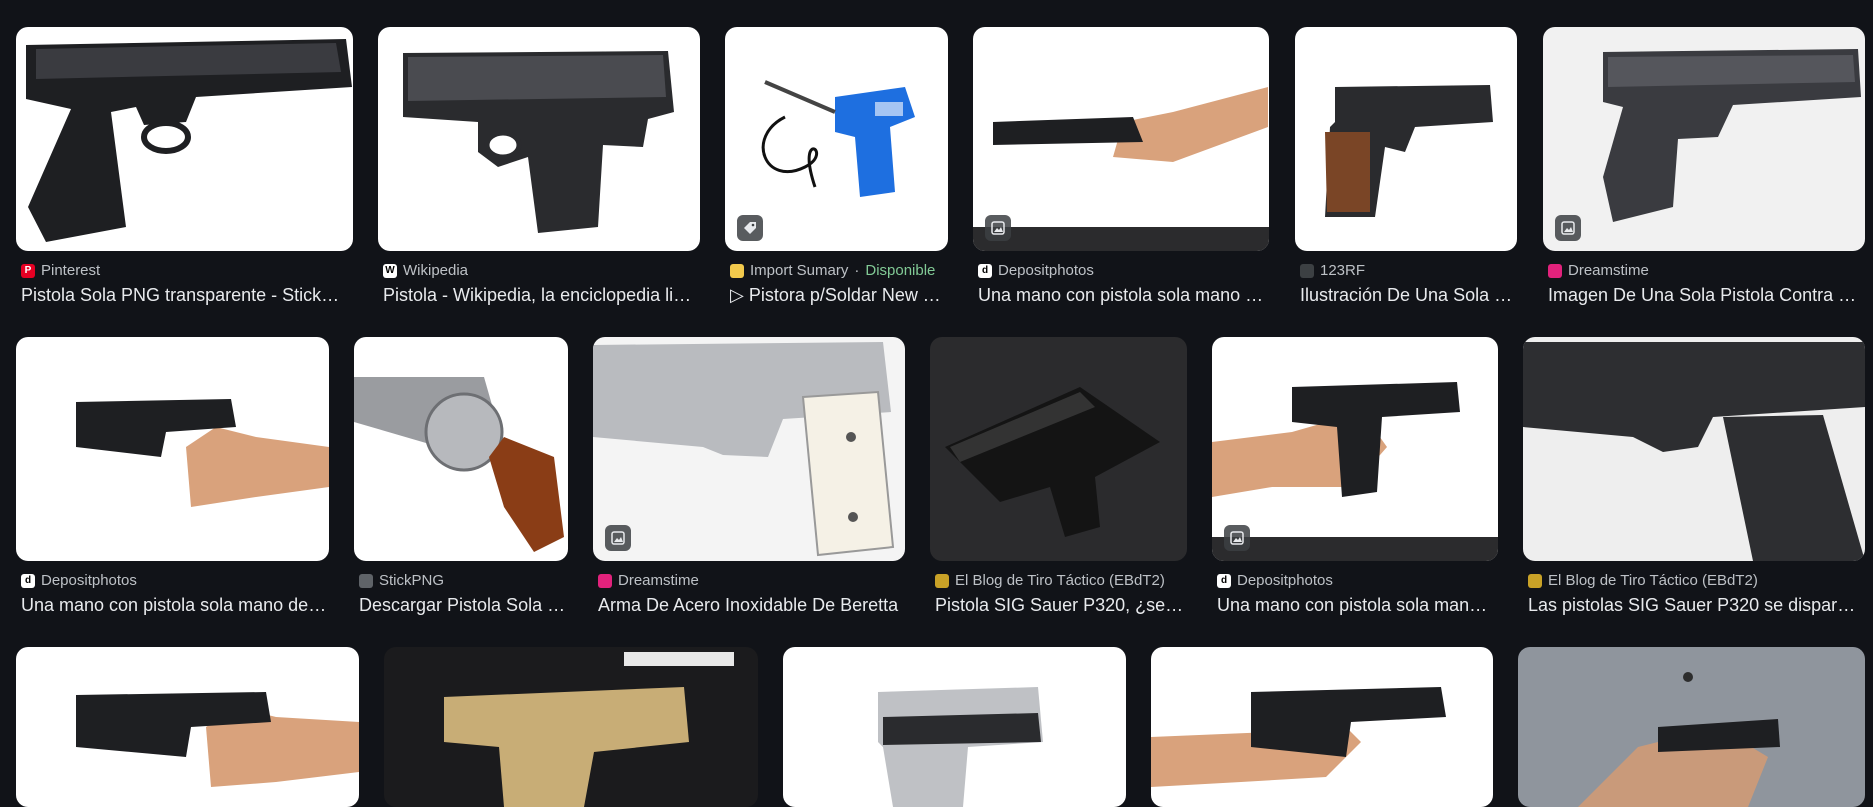 This screenshot has height=807, width=1873. What do you see at coordinates (366, 580) in the screenshot?
I see `stickpng-icon` at bounding box center [366, 580].